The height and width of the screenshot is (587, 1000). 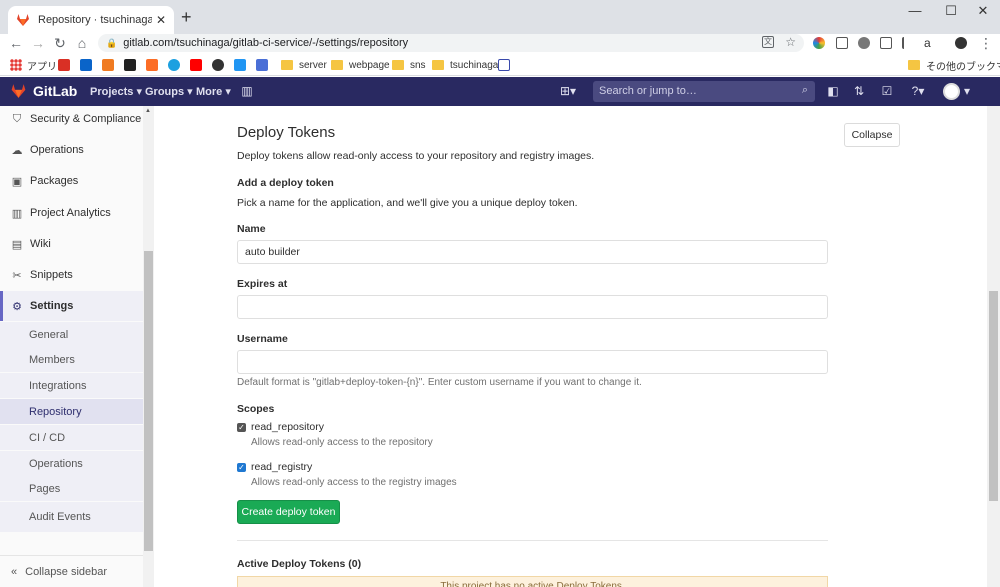 I want to click on issues-panel-icon: ◧, so click(x=833, y=91).